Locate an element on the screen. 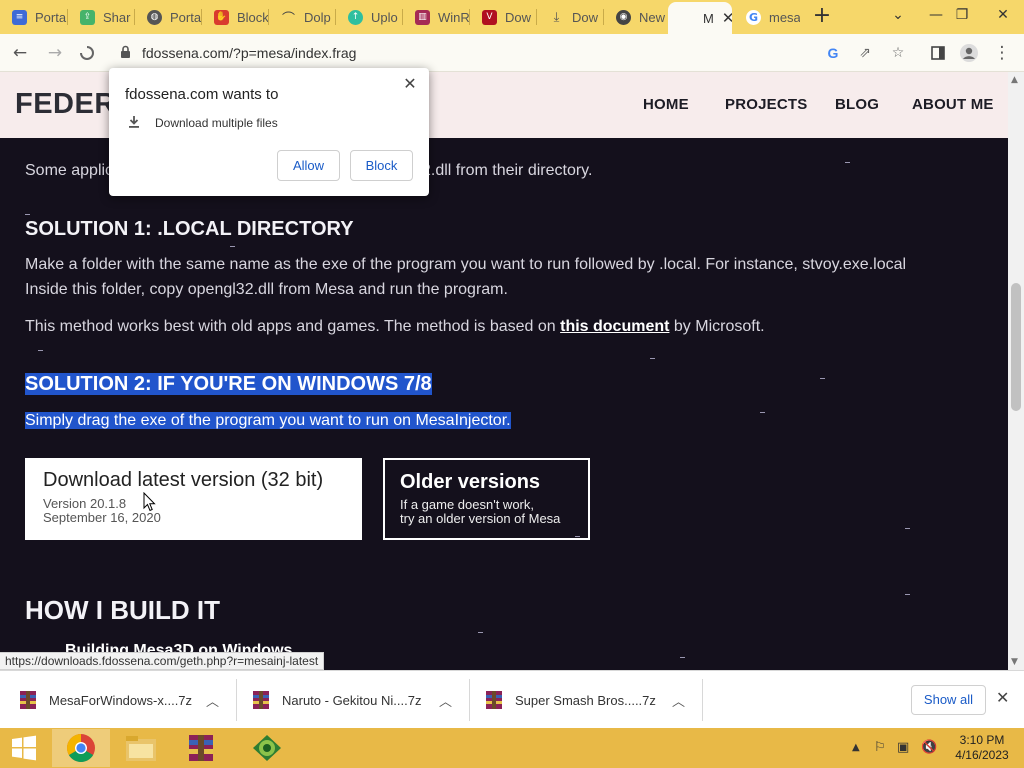 The height and width of the screenshot is (768, 1024). scroll-thumb is located at coordinates (1016, 347).